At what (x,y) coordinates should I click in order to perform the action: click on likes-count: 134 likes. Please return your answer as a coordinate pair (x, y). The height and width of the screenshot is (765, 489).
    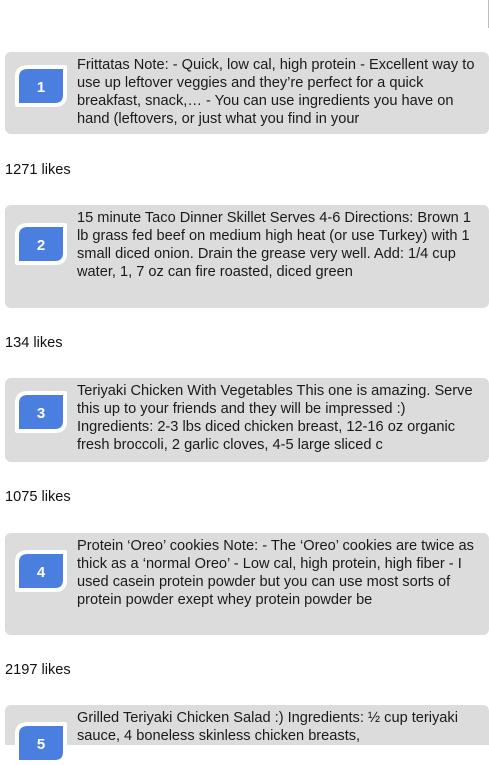
    Looking at the image, I should click on (34, 343).